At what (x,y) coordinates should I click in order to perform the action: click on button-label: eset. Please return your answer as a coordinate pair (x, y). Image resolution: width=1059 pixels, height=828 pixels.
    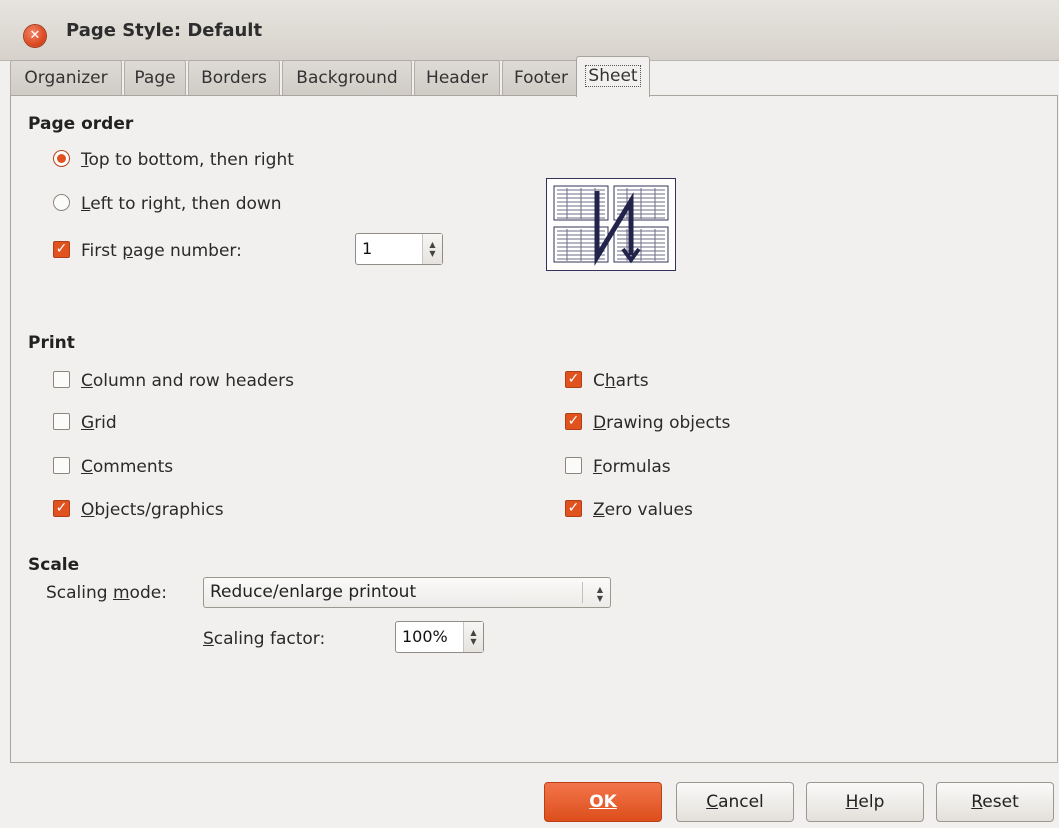
    Looking at the image, I should click on (1000, 802).